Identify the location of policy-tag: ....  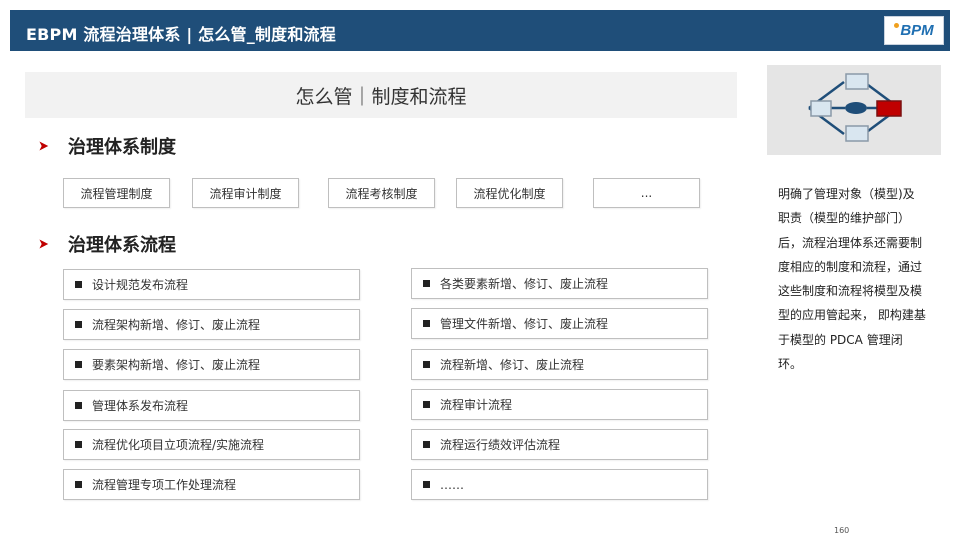
(646, 193).